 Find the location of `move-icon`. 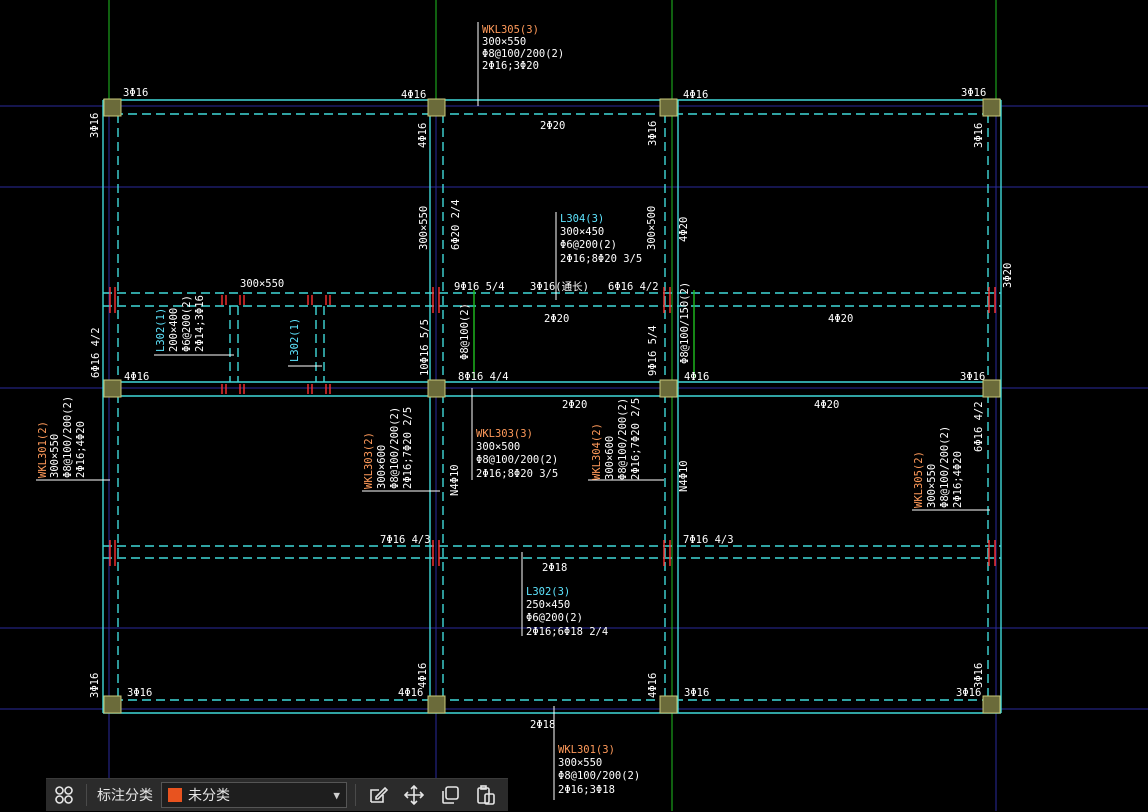

move-icon is located at coordinates (414, 795).